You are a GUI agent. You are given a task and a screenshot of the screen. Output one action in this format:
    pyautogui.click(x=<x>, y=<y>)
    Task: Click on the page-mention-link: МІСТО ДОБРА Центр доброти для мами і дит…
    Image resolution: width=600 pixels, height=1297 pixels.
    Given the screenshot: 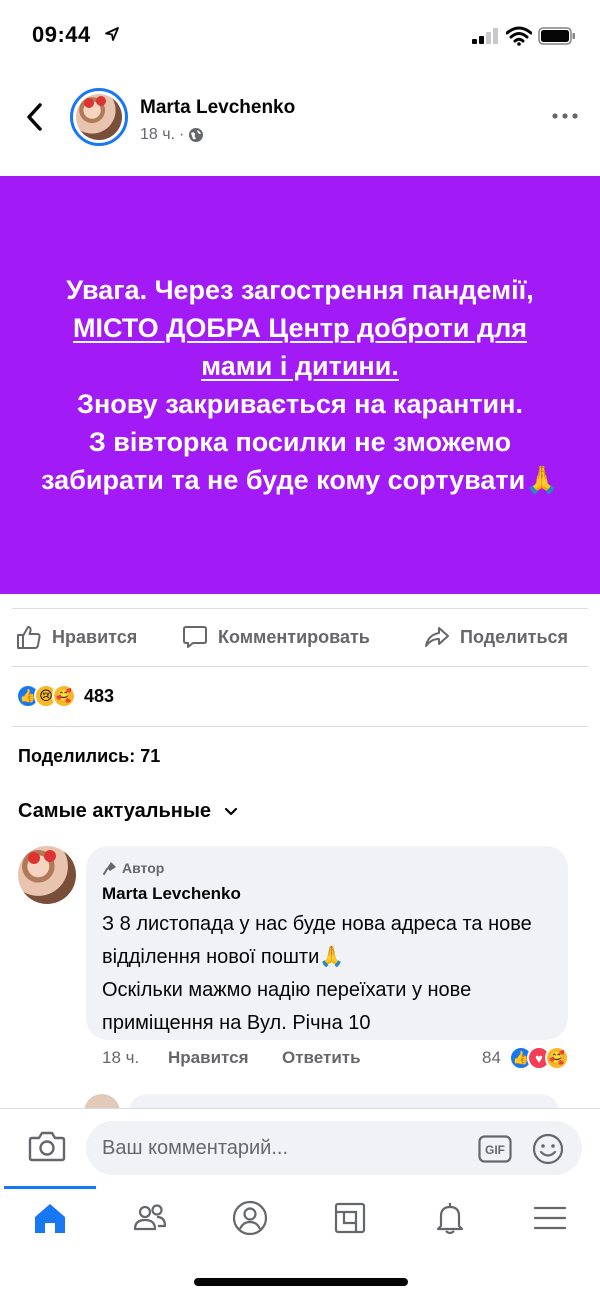 What is the action you would take?
    pyautogui.click(x=300, y=347)
    